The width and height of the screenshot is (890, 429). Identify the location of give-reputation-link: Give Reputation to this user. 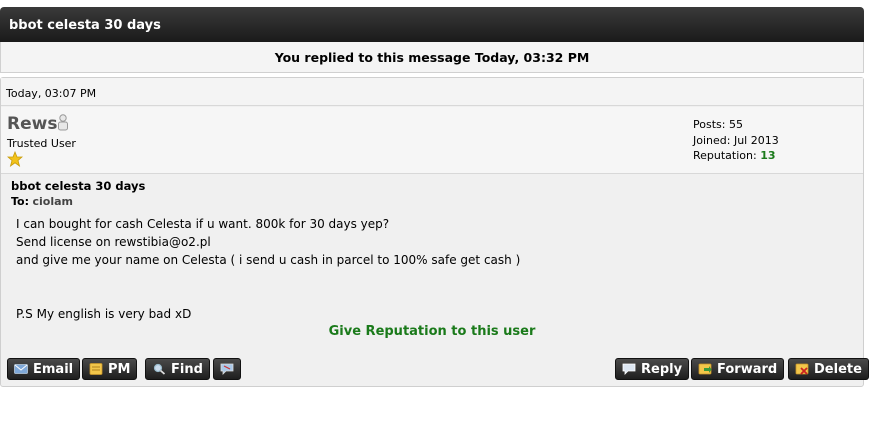
(432, 331).